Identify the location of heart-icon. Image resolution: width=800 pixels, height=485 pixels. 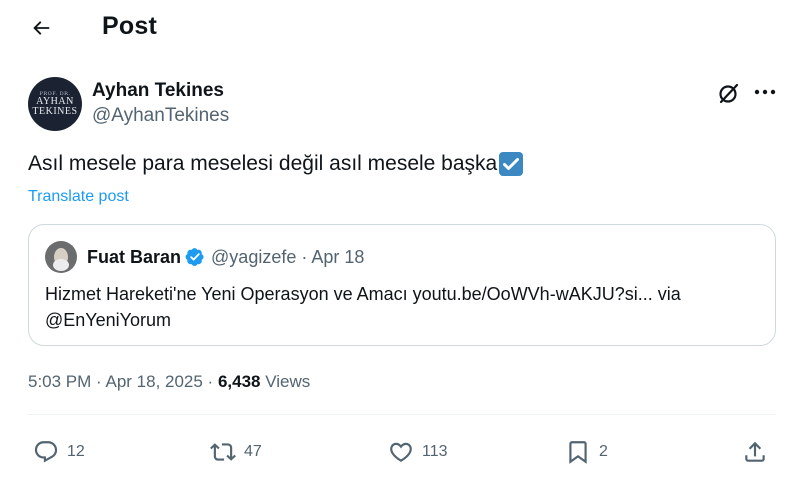
(401, 452).